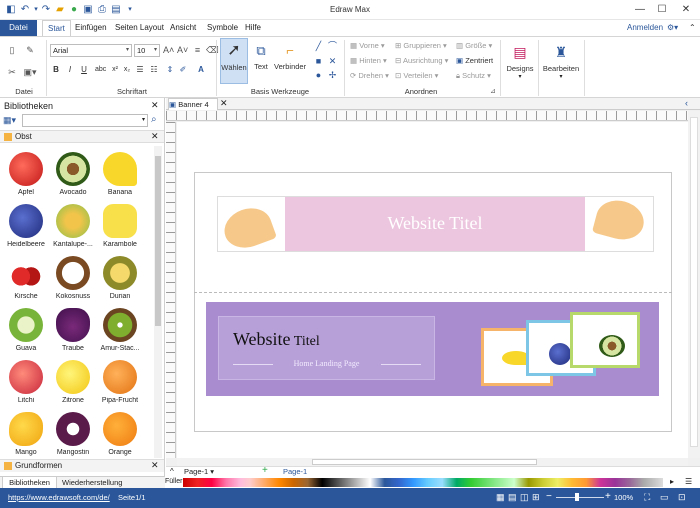 Image resolution: width=700 pixels, height=508 pixels. I want to click on right-panel-toggle-icon: ‹, so click(686, 103).